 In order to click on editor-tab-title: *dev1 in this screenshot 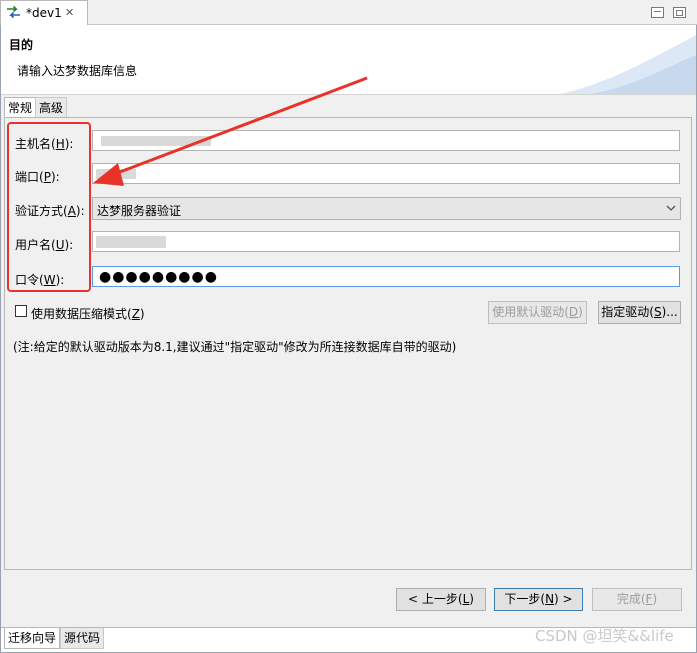, I will do `click(44, 13)`.